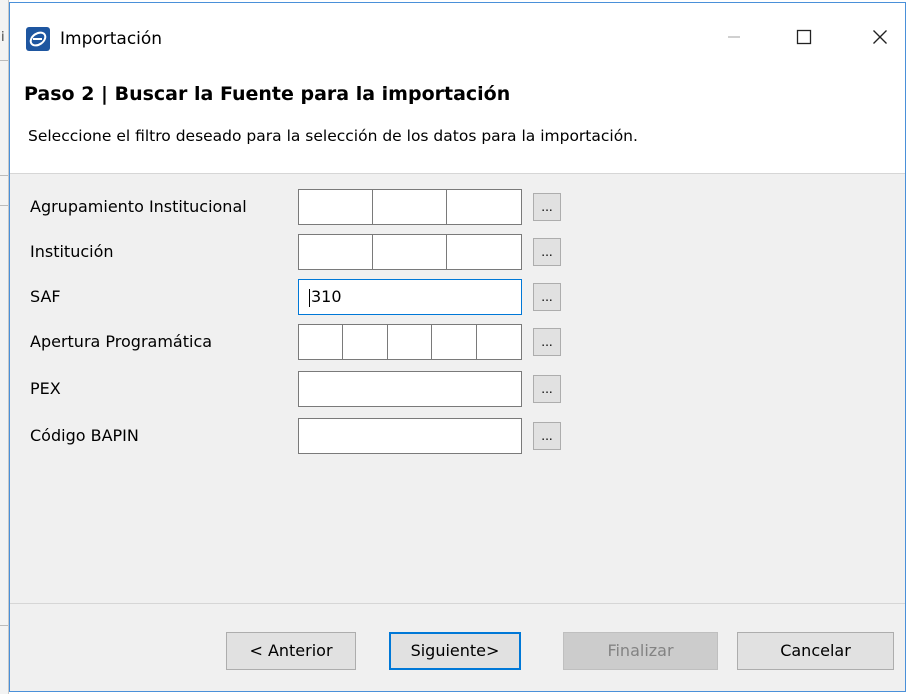 The height and width of the screenshot is (694, 908). What do you see at coordinates (38, 39) in the screenshot?
I see `app-e-icon` at bounding box center [38, 39].